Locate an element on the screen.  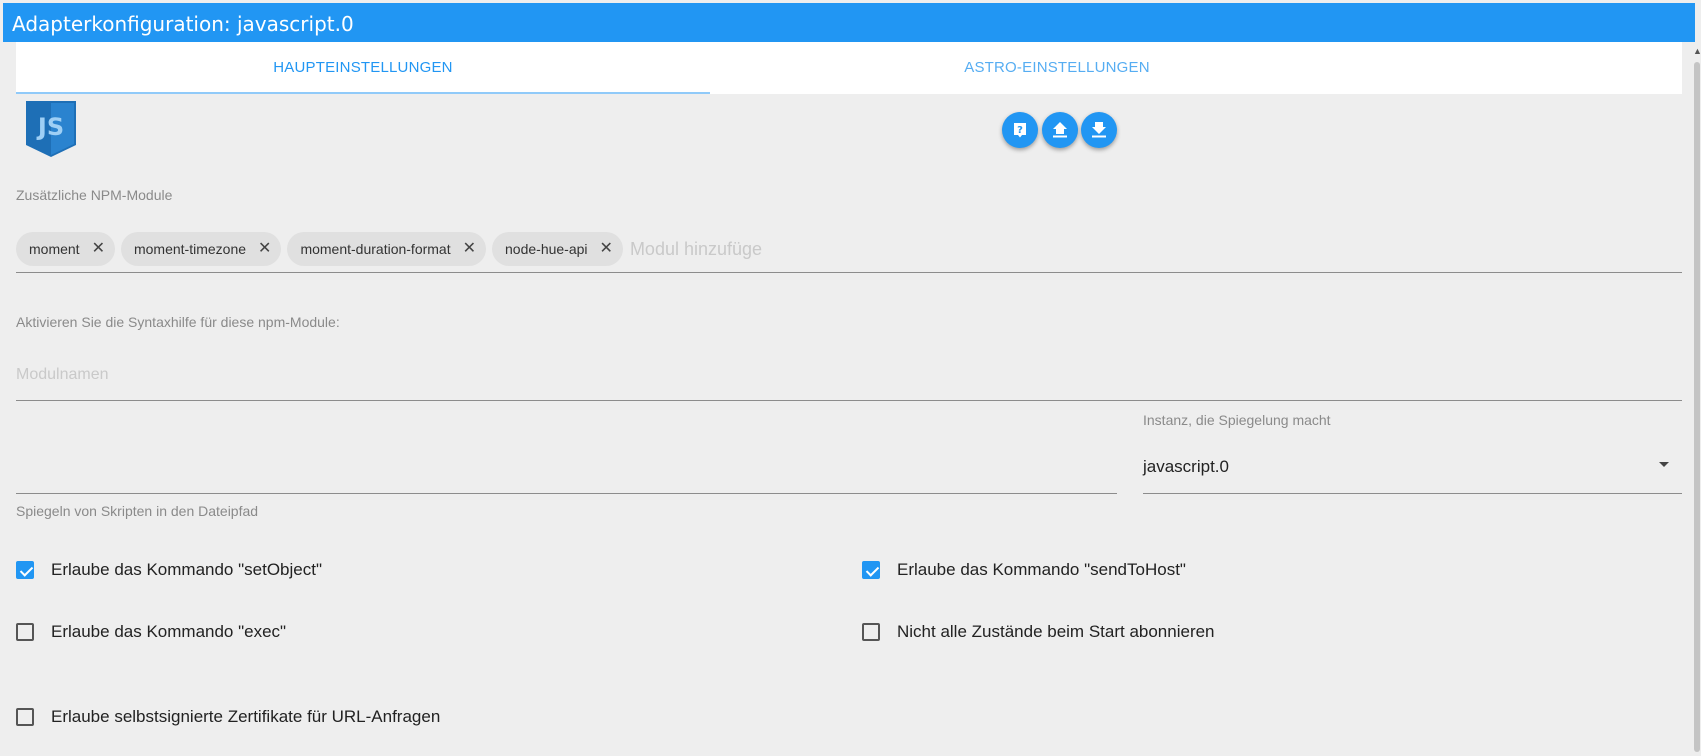
chip-moment-duration-format: moment-duration-format ✕ is located at coordinates (387, 249).